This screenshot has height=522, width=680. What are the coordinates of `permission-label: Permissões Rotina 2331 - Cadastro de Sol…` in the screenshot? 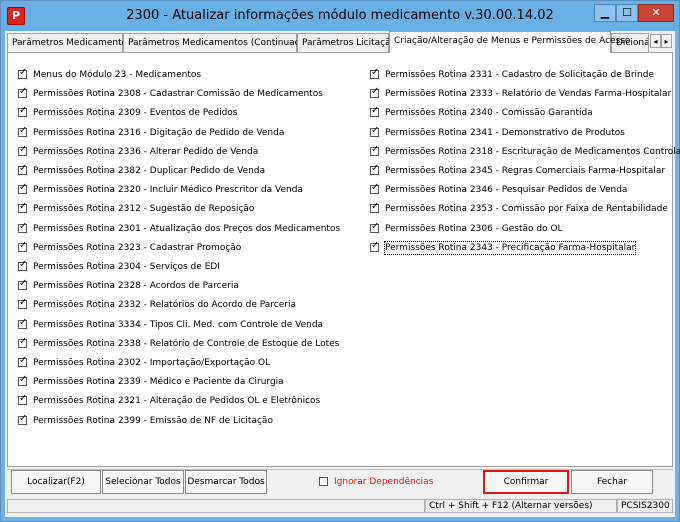 It's located at (519, 75).